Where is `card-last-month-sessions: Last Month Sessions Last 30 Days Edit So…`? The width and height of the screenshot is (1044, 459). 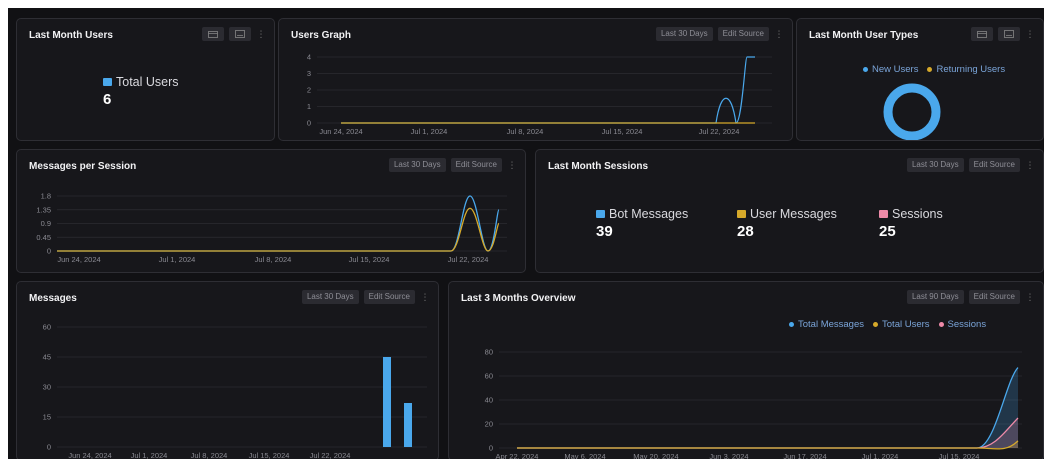 card-last-month-sessions: Last Month Sessions Last 30 Days Edit So… is located at coordinates (789, 211).